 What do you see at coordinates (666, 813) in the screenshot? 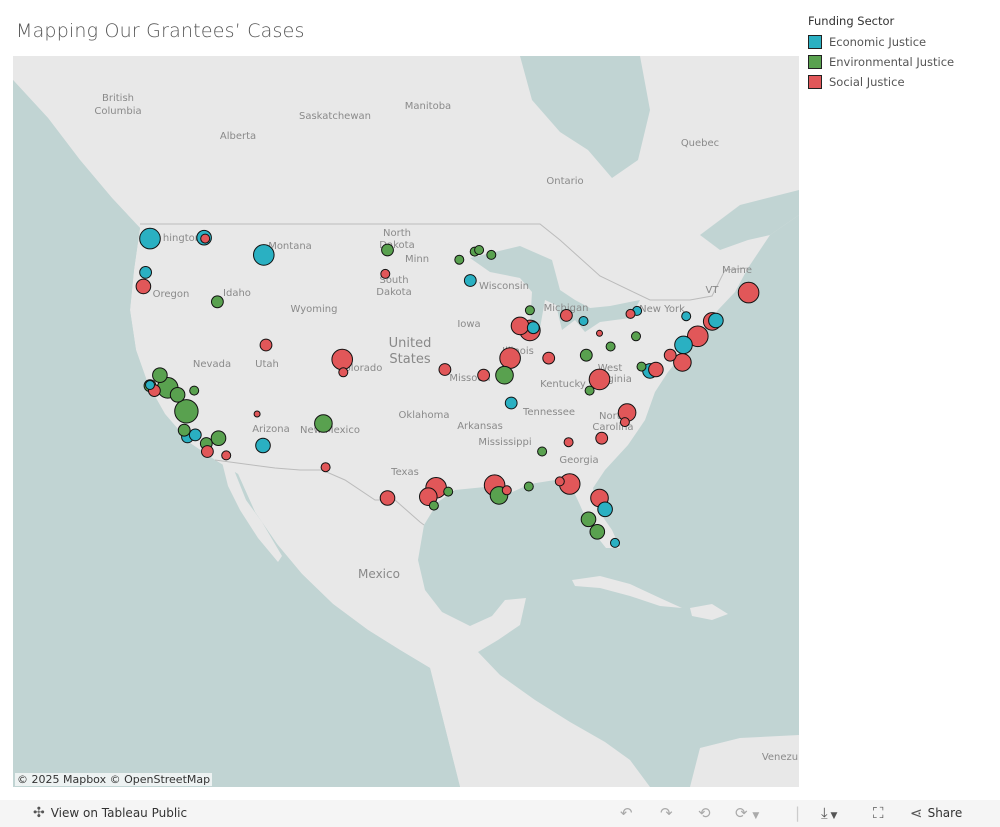
I see `redo-icon: ↷` at bounding box center [666, 813].